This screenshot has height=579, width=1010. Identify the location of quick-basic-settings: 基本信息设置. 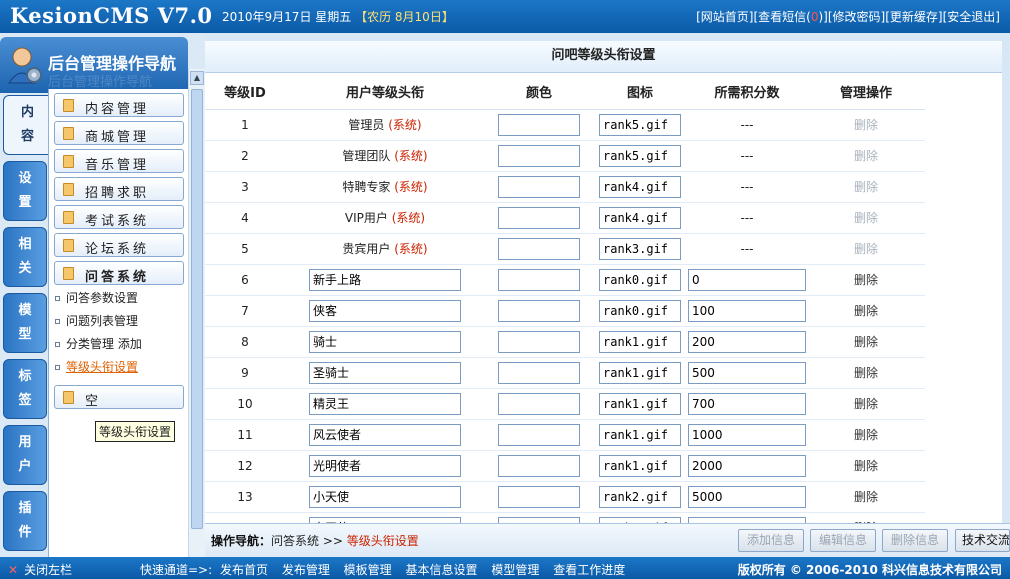
(442, 570).